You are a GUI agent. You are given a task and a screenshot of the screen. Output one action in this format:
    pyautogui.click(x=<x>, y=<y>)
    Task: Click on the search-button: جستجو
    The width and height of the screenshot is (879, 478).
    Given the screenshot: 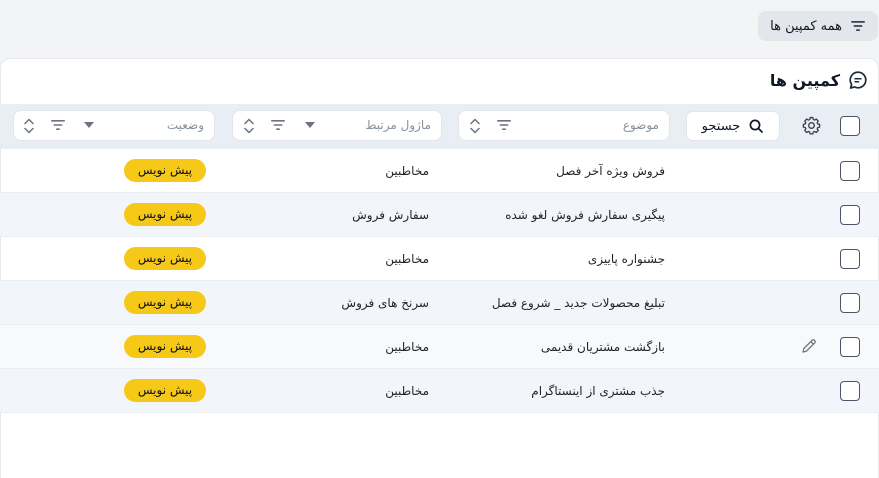 What is the action you would take?
    pyautogui.click(x=733, y=126)
    